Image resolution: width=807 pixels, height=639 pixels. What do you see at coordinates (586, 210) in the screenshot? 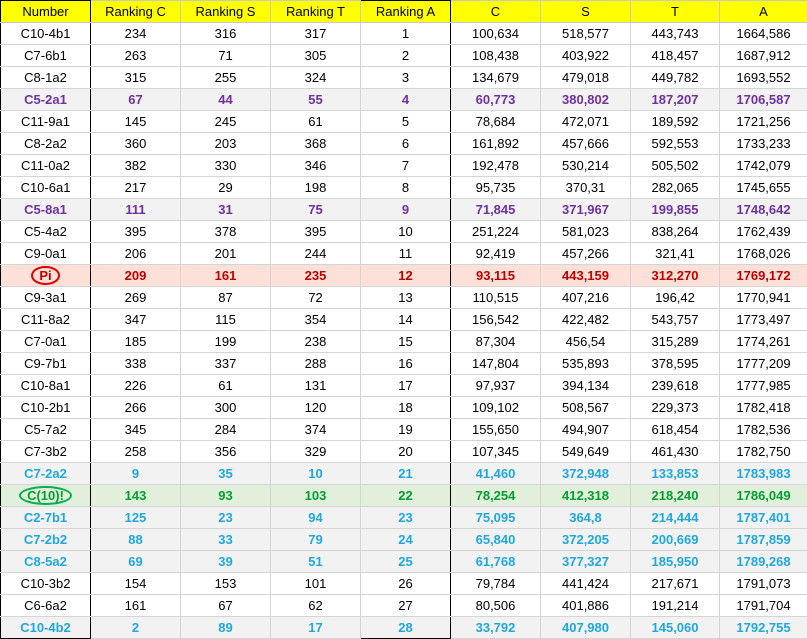
I see `cell-s: 371,967` at bounding box center [586, 210].